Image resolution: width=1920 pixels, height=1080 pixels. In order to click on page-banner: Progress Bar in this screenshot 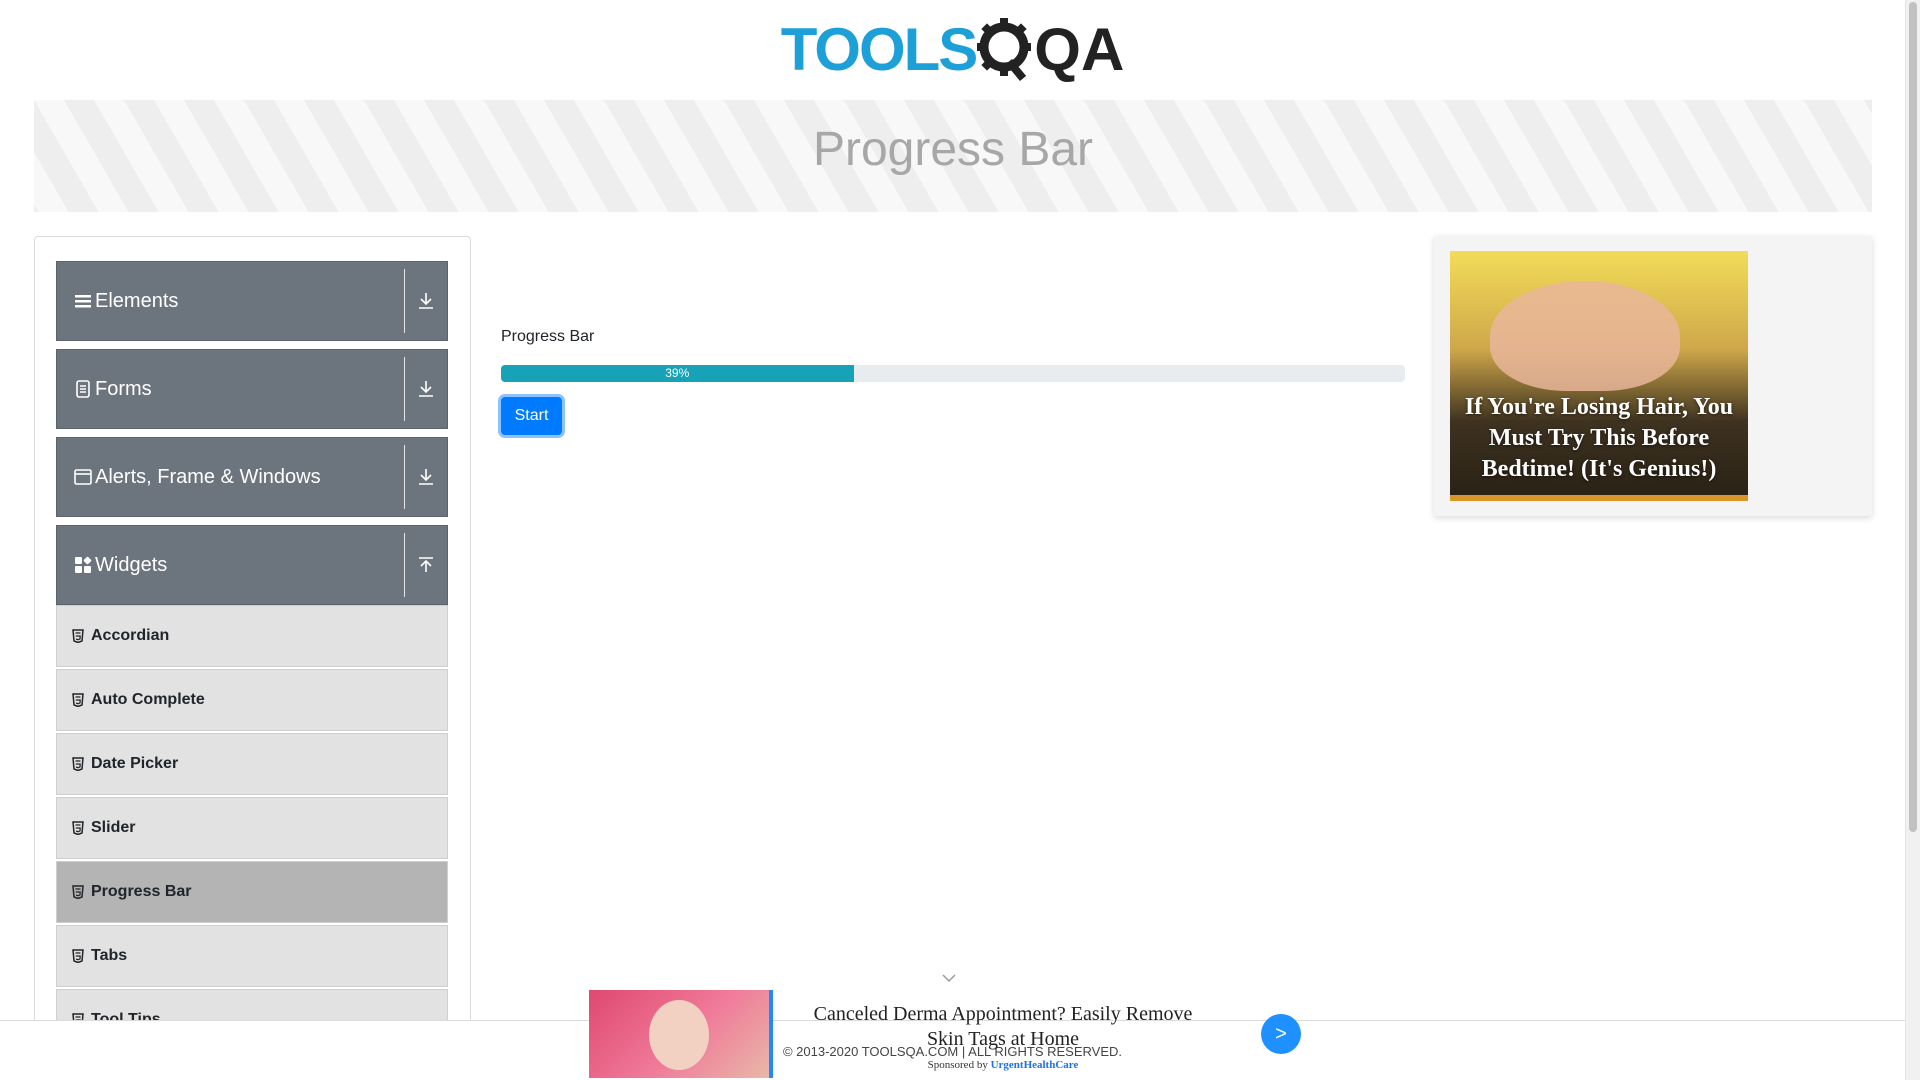, I will do `click(953, 156)`.